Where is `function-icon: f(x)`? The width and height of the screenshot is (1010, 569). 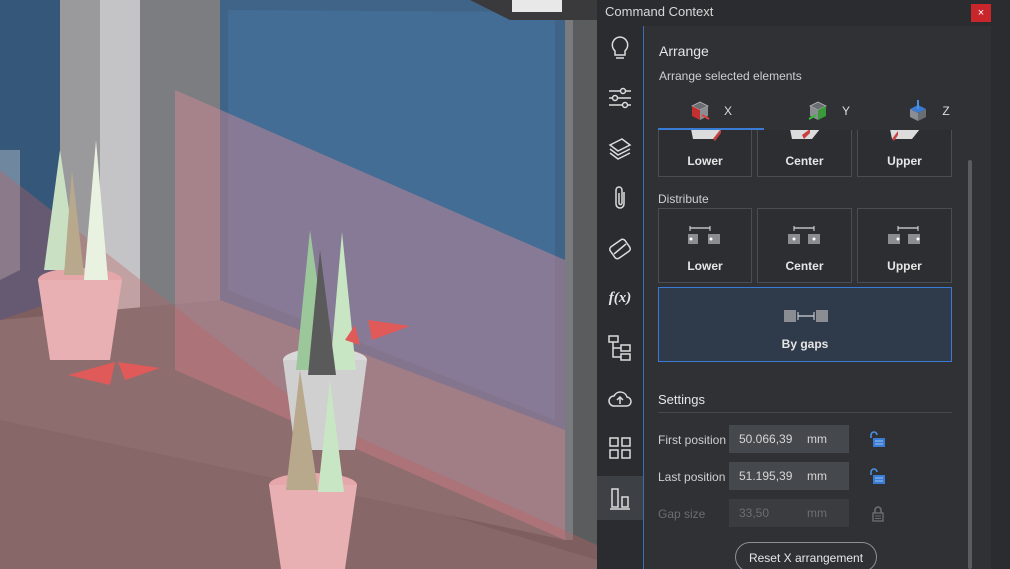
function-icon: f(x) is located at coordinates (620, 298).